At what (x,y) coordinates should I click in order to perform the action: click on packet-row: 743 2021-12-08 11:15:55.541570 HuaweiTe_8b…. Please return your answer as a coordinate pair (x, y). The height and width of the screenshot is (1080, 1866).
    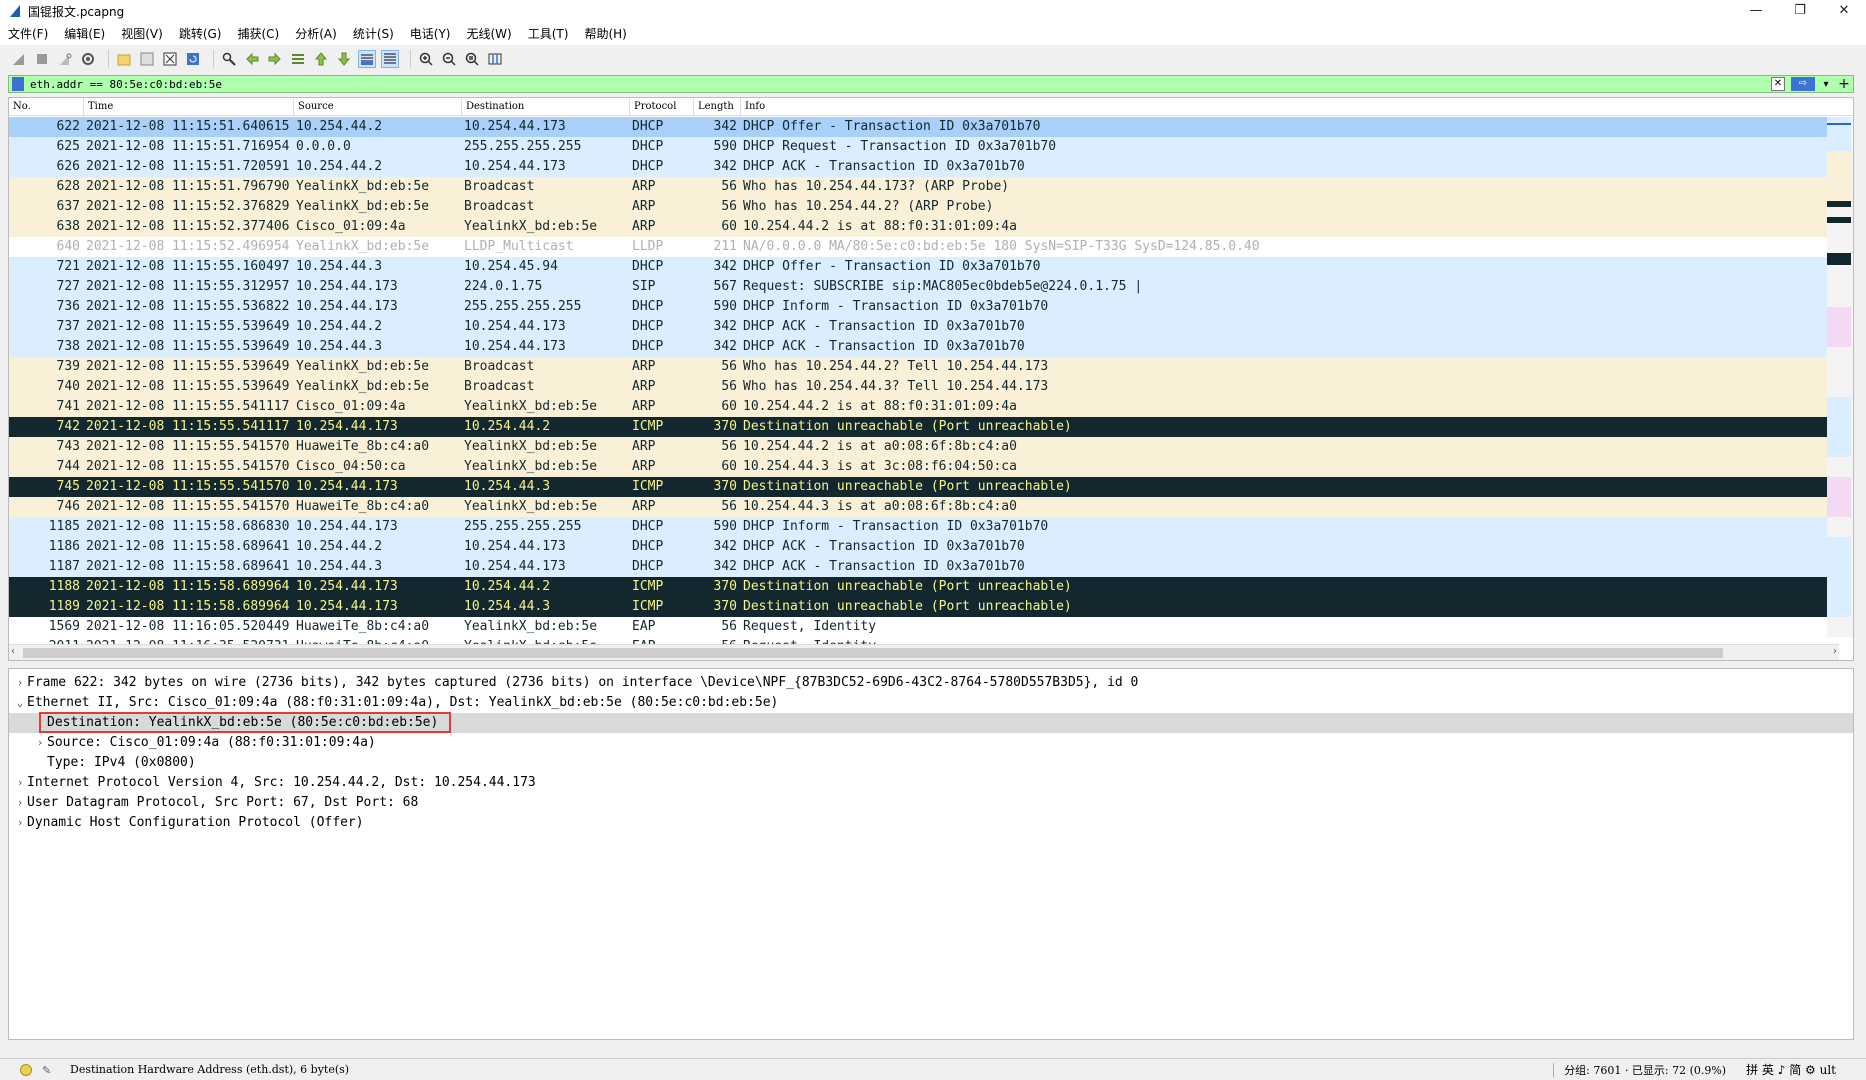
    Looking at the image, I should click on (918, 447).